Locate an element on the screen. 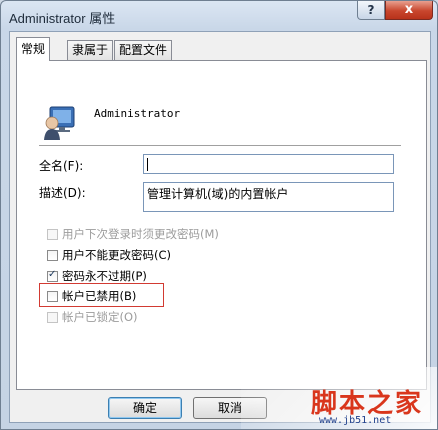  option-account-locked: 帐户已锁定(O) is located at coordinates (92, 317).